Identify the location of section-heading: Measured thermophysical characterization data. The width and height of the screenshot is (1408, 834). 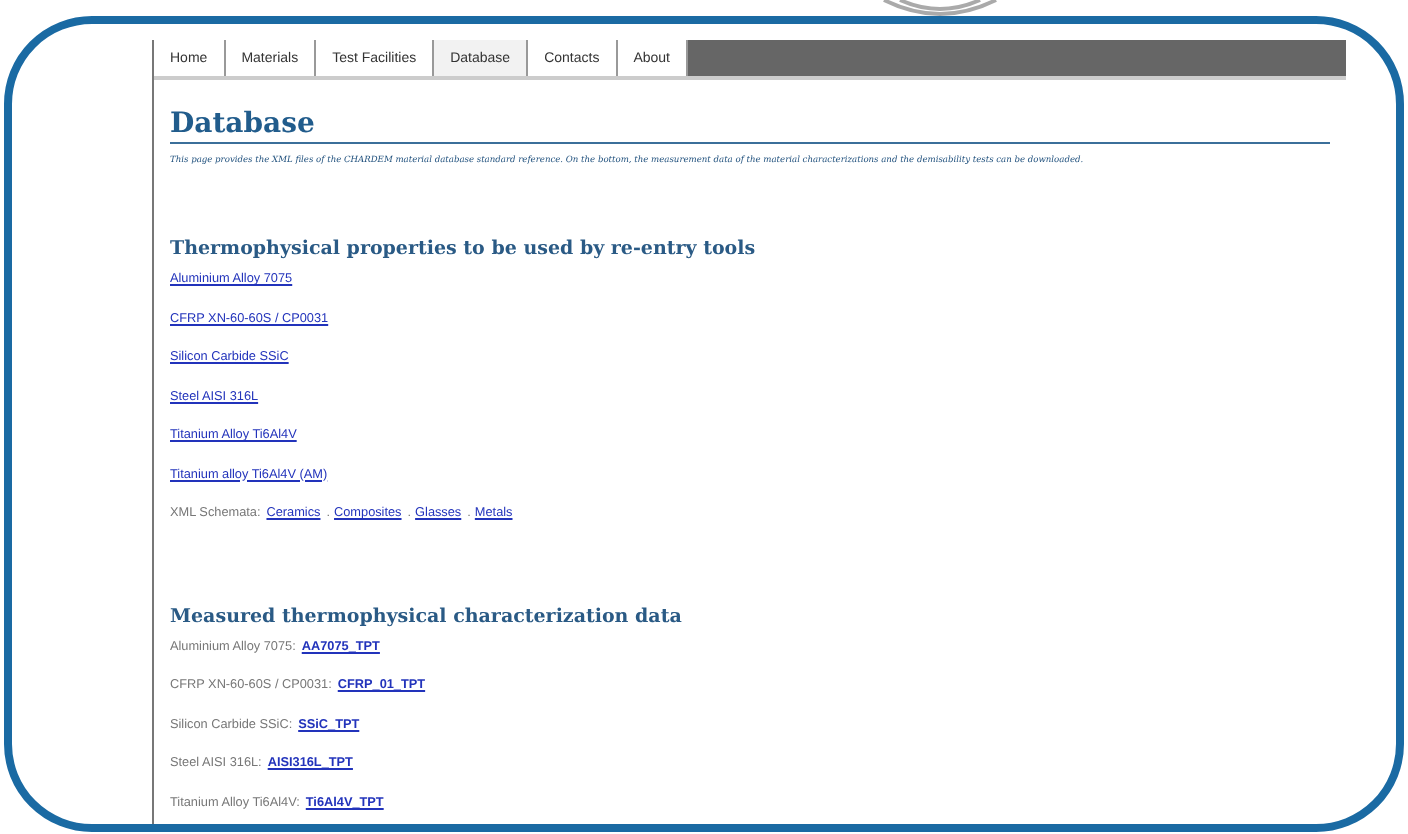
(427, 616).